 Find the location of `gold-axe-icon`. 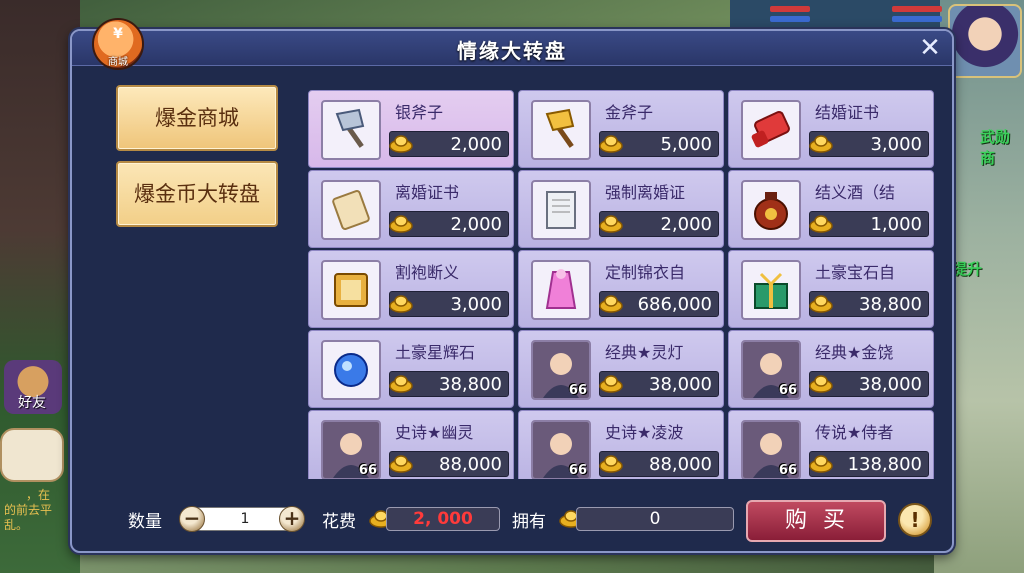

gold-axe-icon is located at coordinates (561, 130).